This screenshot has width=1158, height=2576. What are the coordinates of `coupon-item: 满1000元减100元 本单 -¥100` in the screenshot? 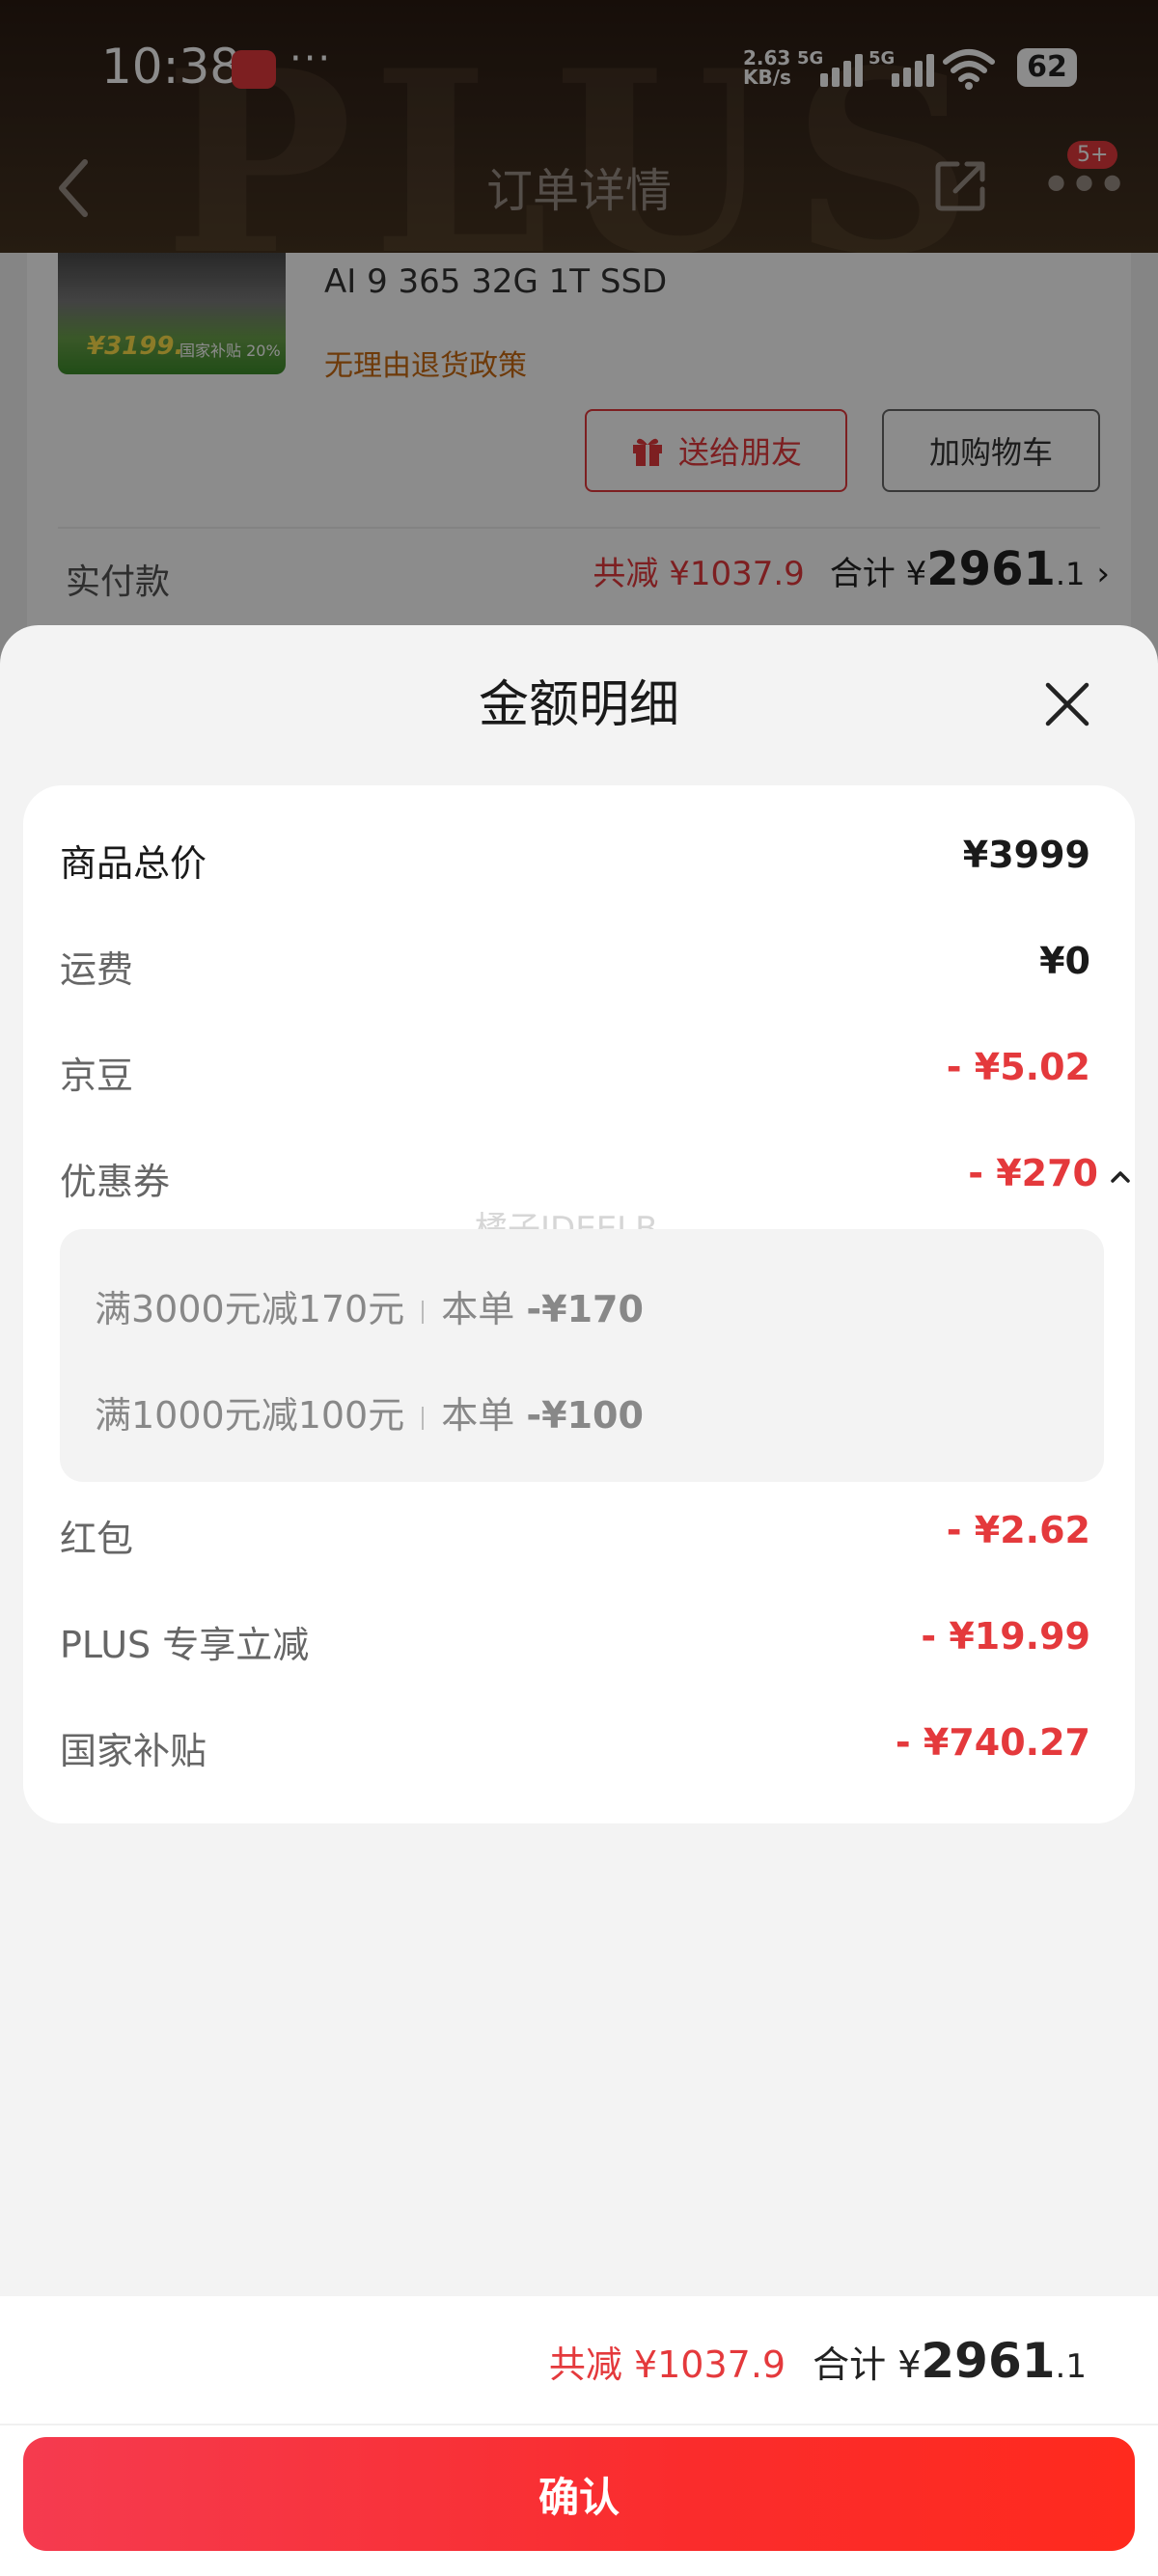 It's located at (369, 1412).